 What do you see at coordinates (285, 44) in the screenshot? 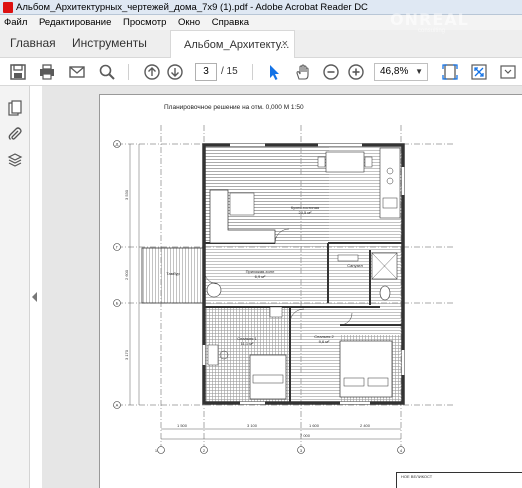
I see `tab-close-button: ×` at bounding box center [285, 44].